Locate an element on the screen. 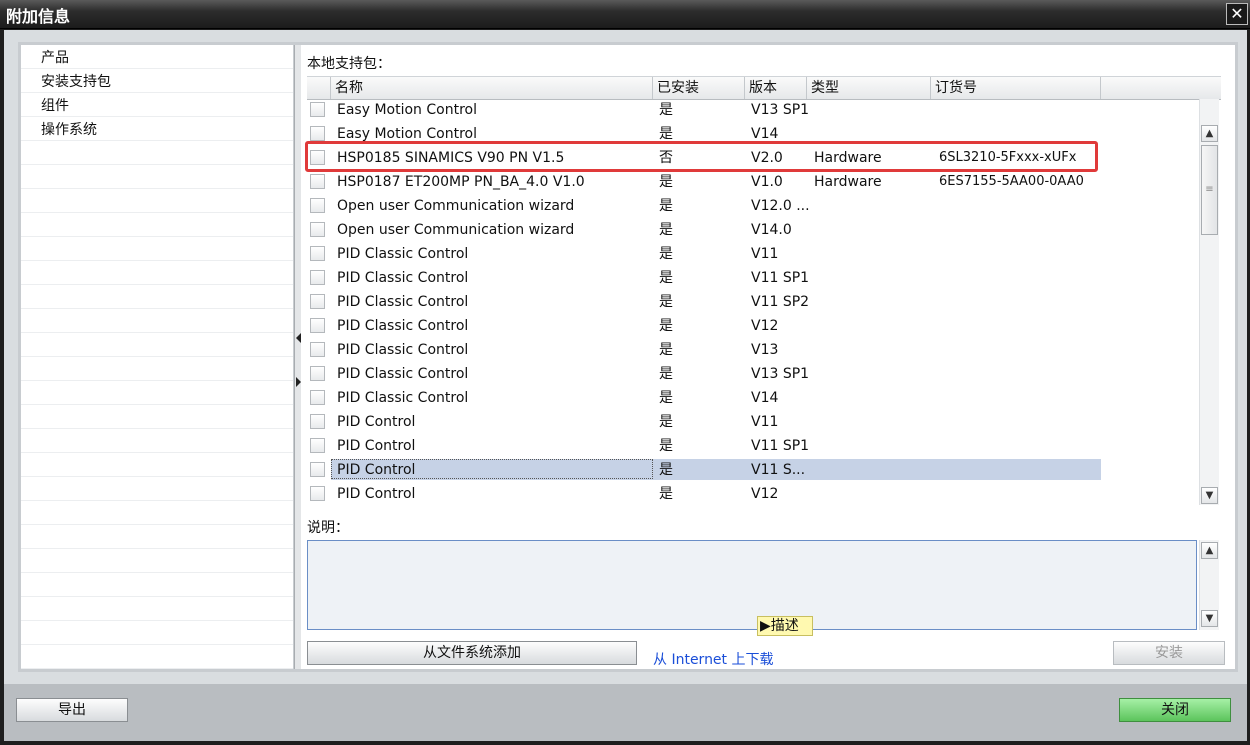  cell-type: Hardware is located at coordinates (848, 182).